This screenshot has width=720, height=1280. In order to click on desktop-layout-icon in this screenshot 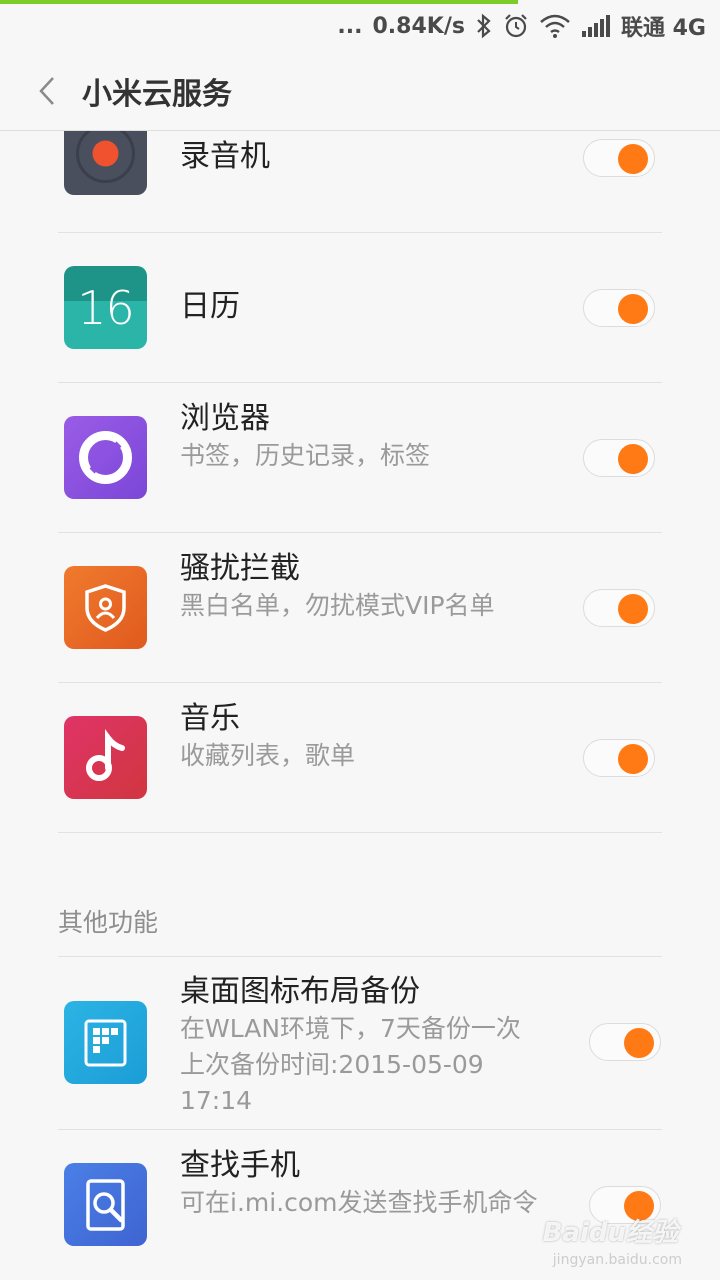, I will do `click(105, 1042)`.